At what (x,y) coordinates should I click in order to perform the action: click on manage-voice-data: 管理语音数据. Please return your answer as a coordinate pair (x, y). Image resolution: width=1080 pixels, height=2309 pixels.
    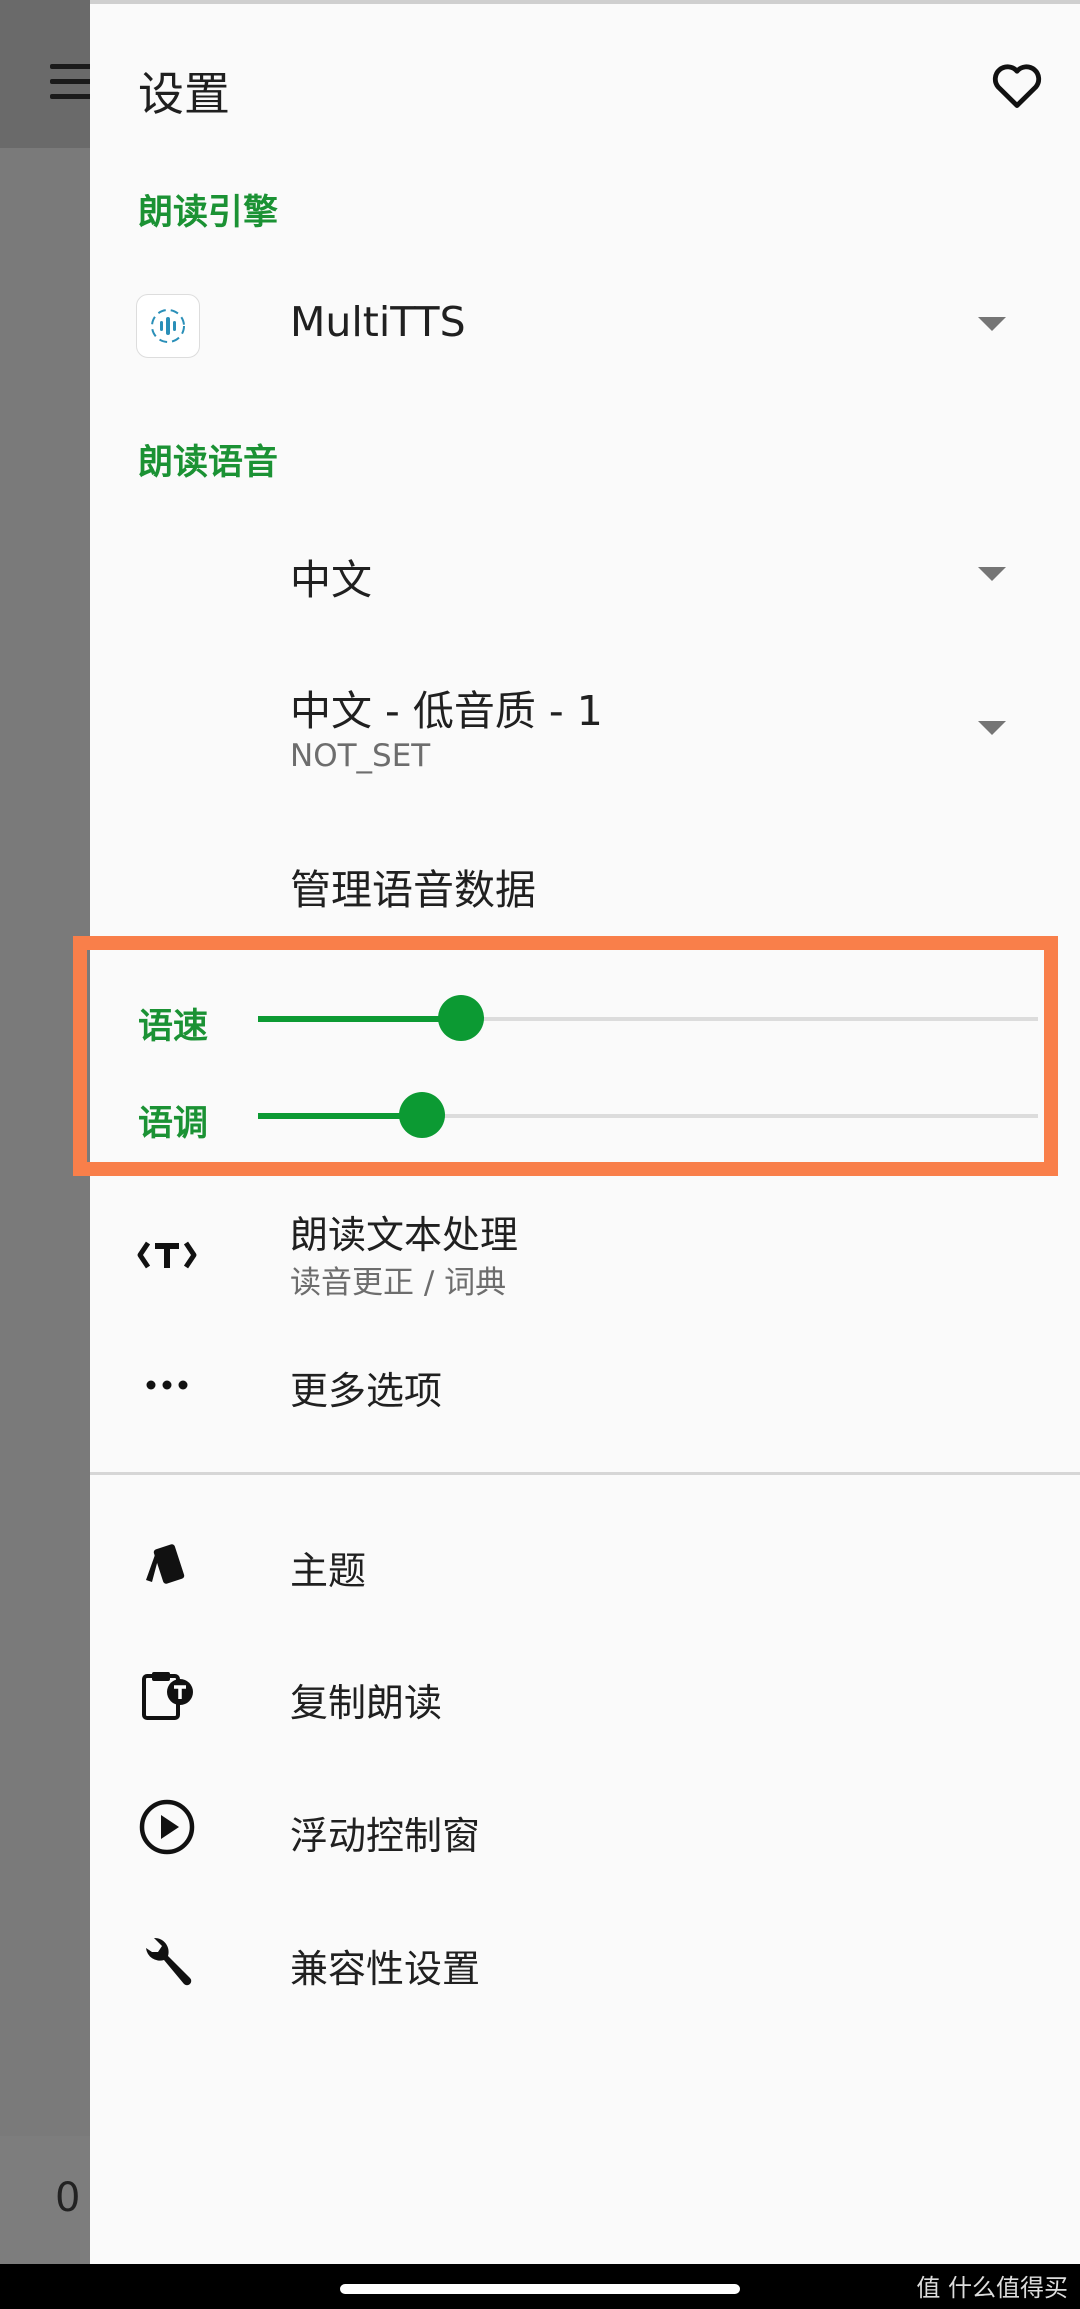
    Looking at the image, I should click on (413, 886).